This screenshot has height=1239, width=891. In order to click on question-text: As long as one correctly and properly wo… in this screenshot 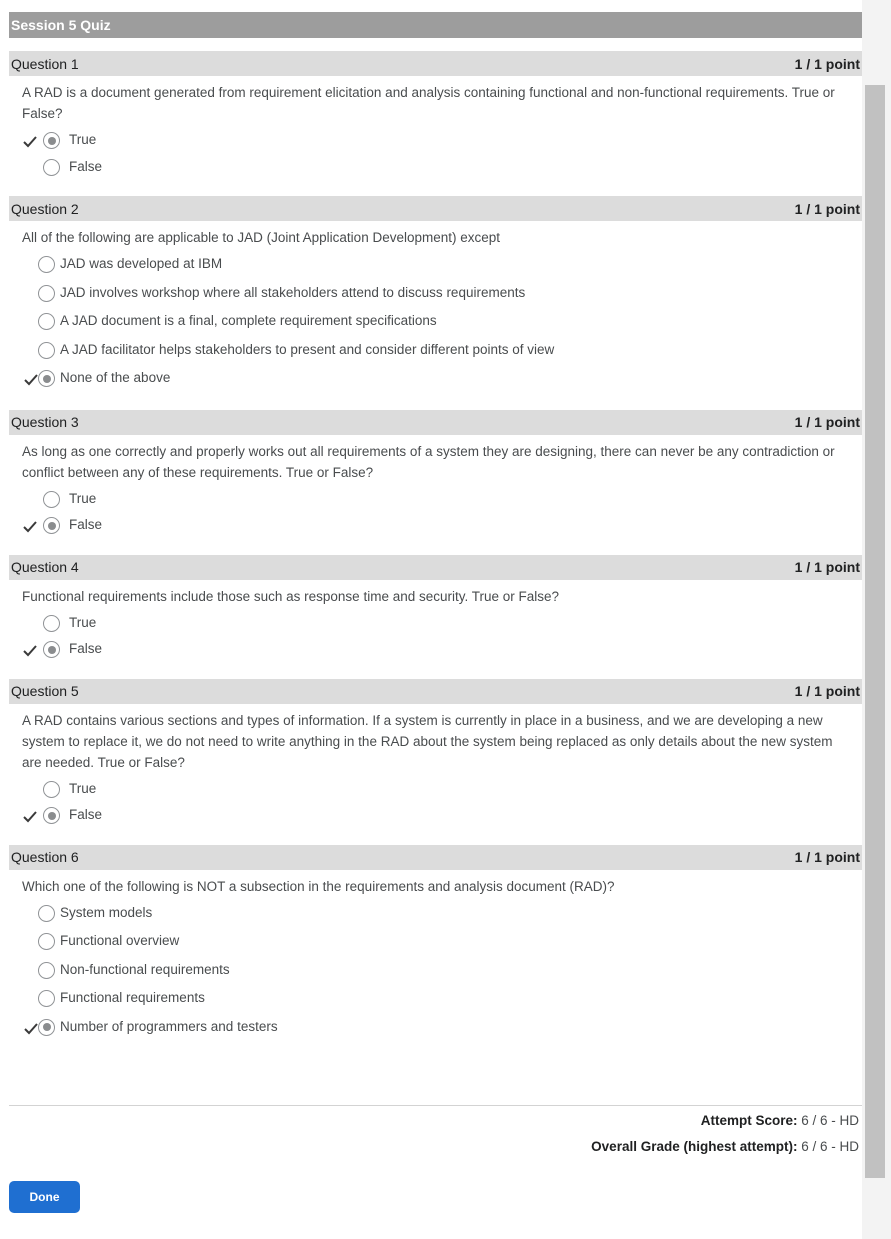, I will do `click(428, 461)`.